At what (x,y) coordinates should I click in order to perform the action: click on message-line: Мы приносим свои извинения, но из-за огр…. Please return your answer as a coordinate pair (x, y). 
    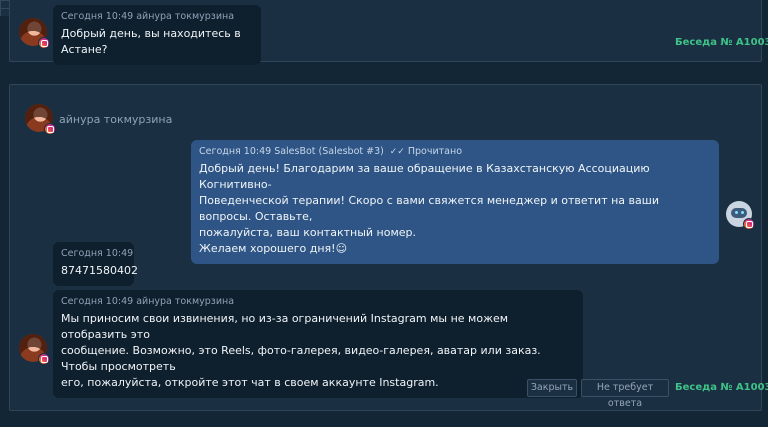
    Looking at the image, I should click on (285, 326).